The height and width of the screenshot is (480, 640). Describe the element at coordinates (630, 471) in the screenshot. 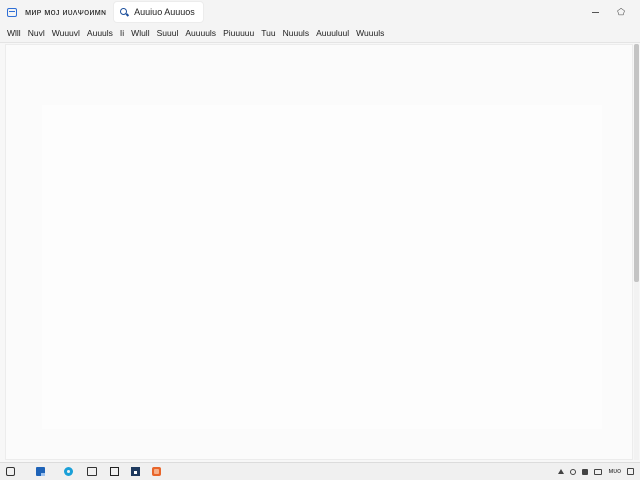

I see `notification-icon` at that location.